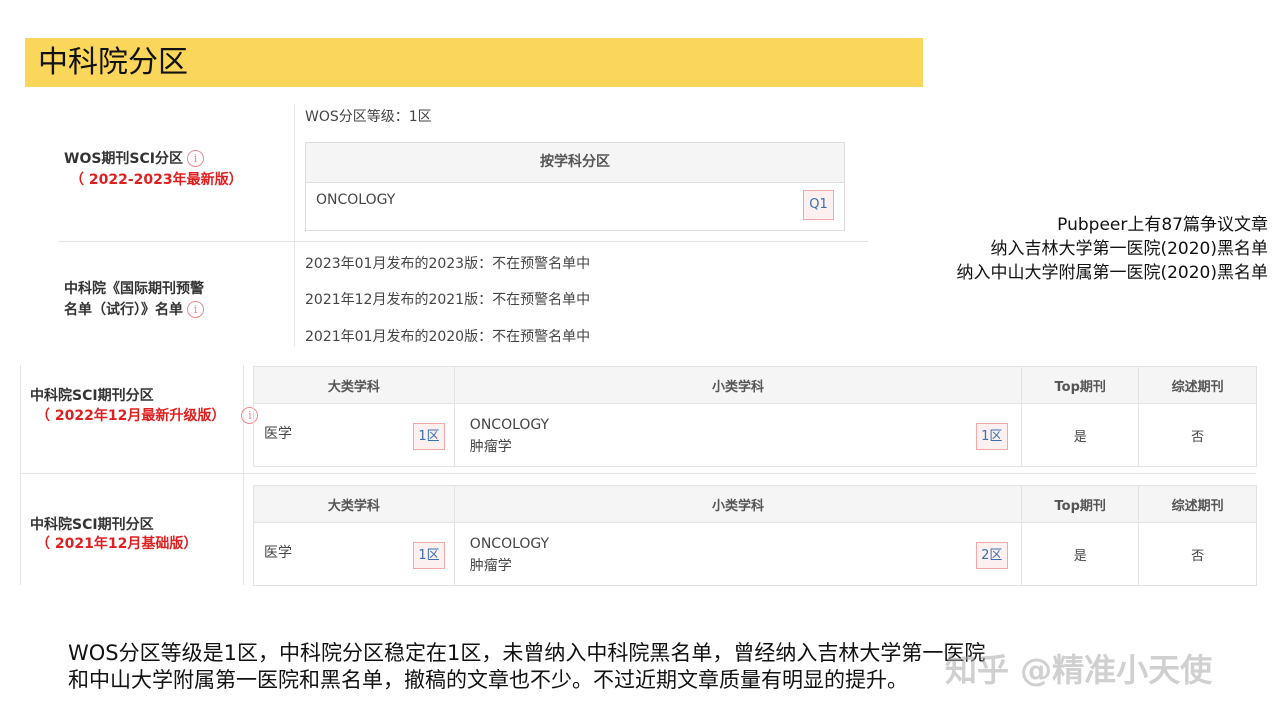  What do you see at coordinates (1162, 225) in the screenshot?
I see `note-line: Pubpeer上有87篇争议文章` at bounding box center [1162, 225].